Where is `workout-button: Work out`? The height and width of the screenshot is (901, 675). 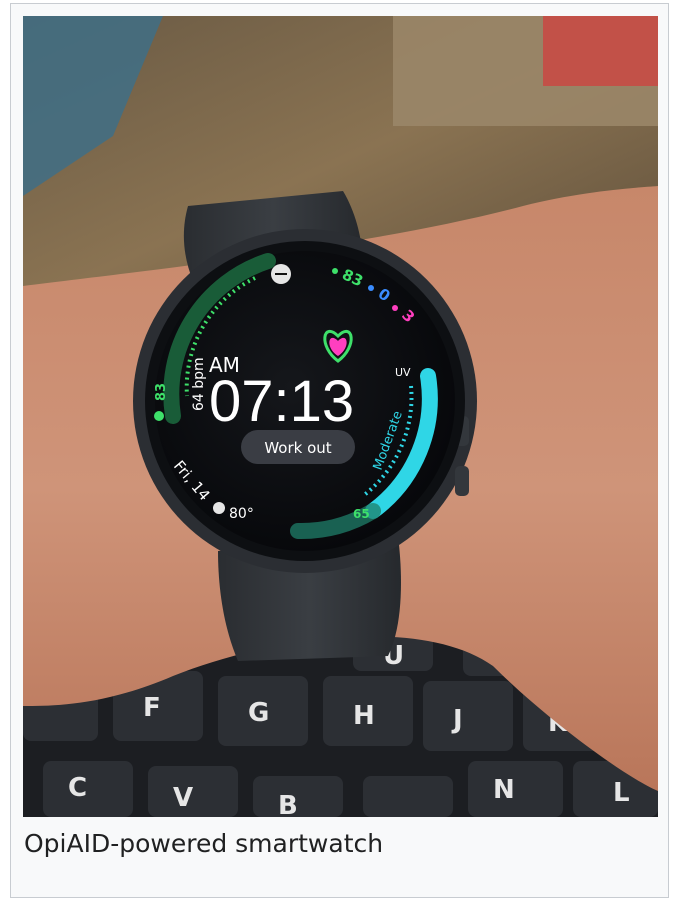
workout-button: Work out is located at coordinates (298, 447).